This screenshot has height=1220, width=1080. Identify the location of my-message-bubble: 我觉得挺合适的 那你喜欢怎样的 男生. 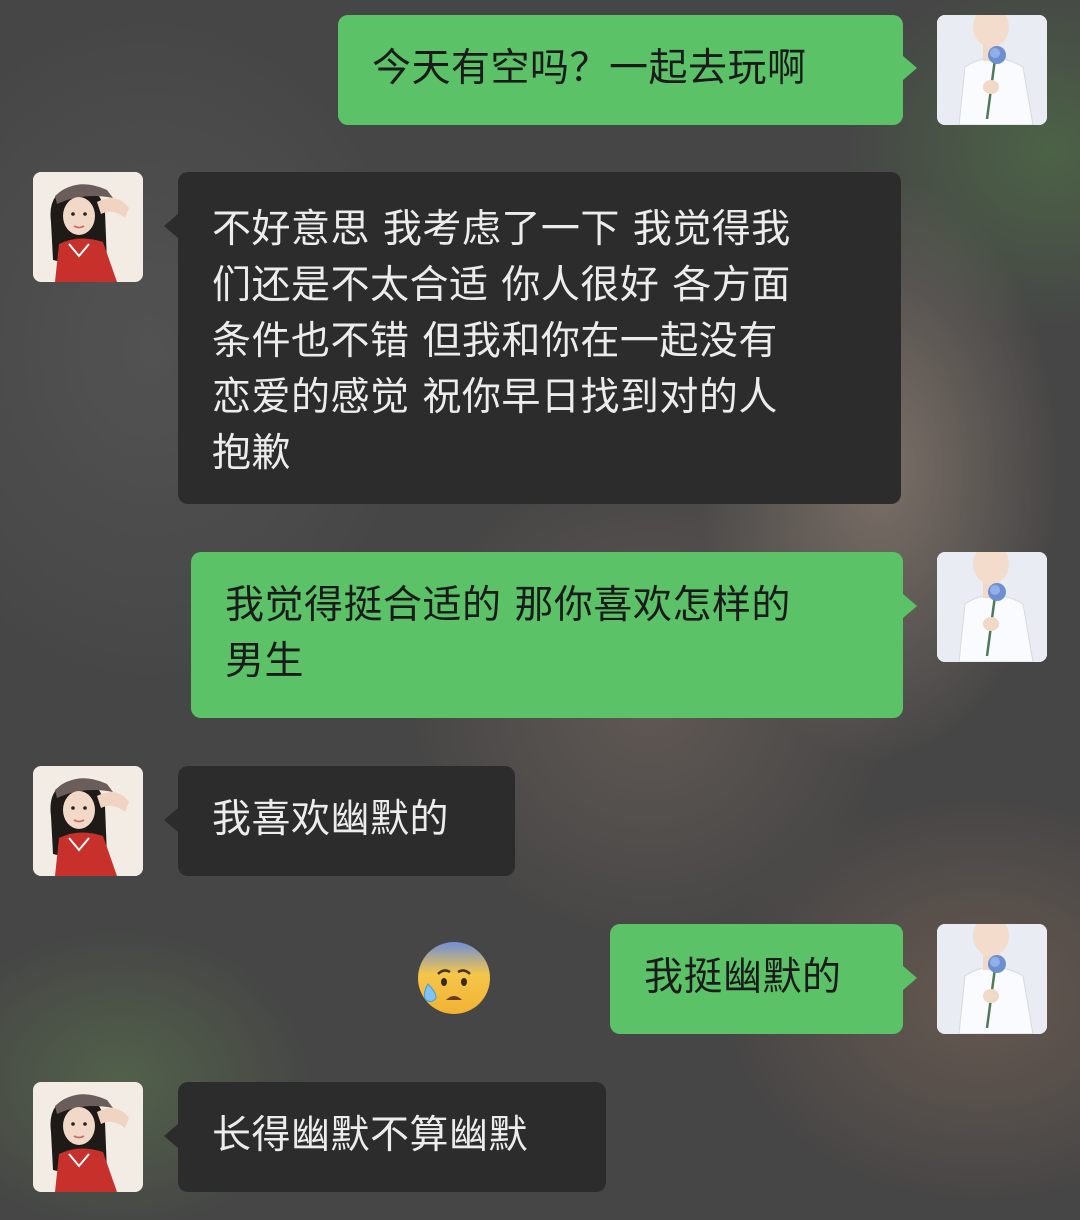
(547, 635).